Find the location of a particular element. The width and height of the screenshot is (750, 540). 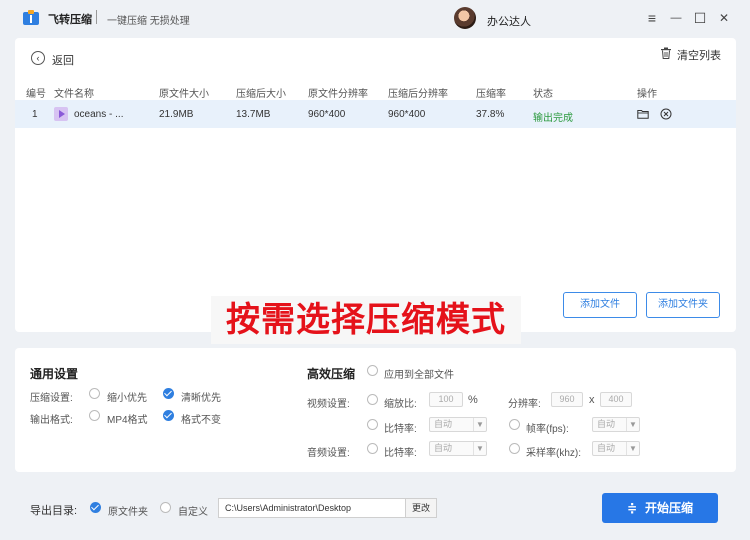

minimize-icon: — is located at coordinates (676, 18).